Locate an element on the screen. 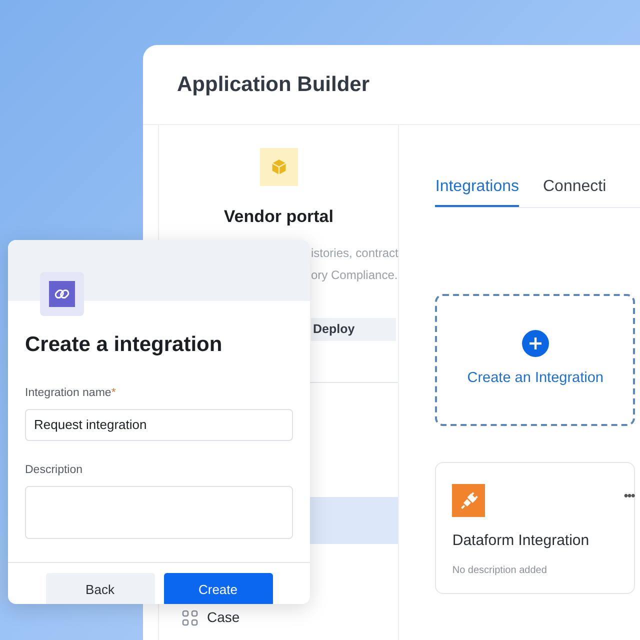 The height and width of the screenshot is (640, 640). window-title: Application Builder is located at coordinates (273, 85).